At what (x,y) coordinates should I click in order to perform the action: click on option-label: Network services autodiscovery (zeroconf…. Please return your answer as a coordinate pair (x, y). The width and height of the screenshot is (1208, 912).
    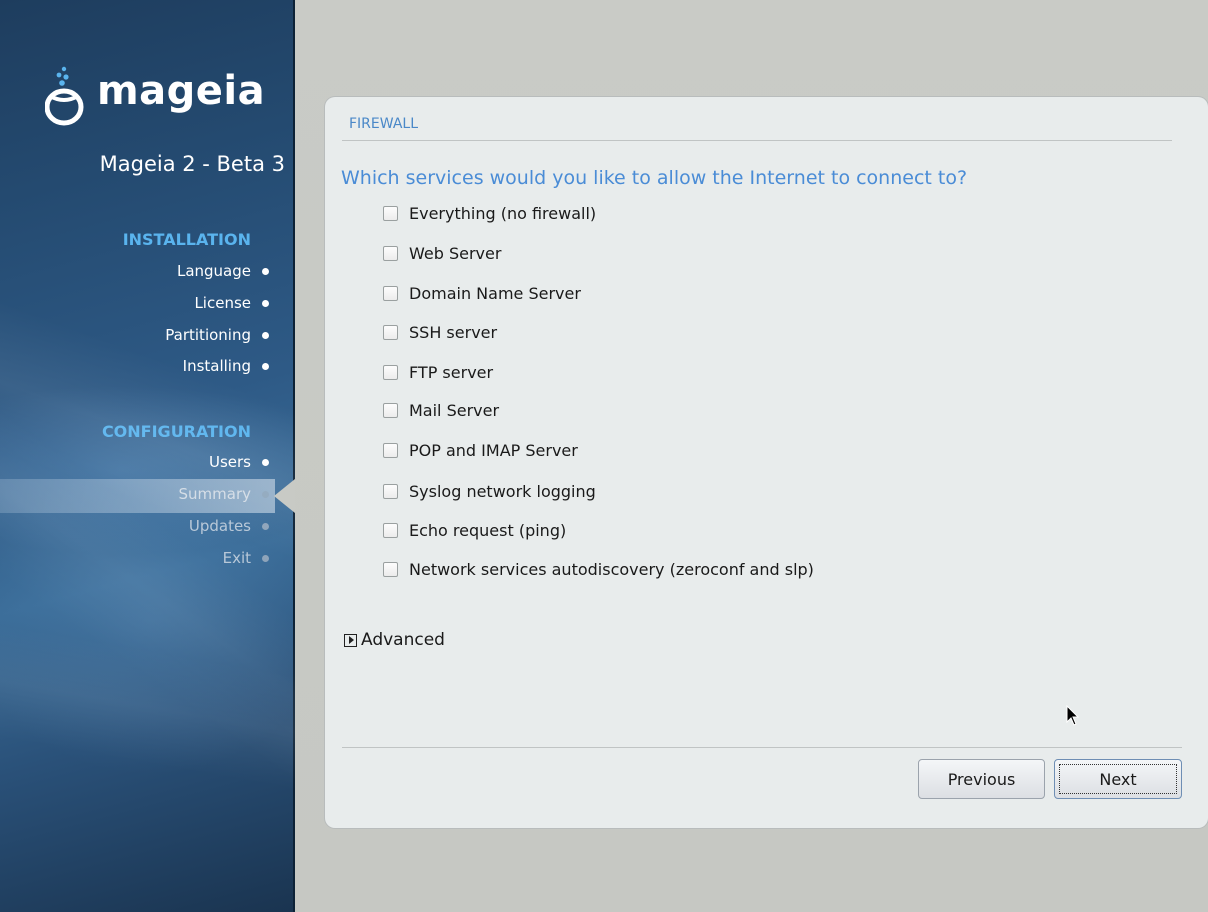
    Looking at the image, I should click on (611, 569).